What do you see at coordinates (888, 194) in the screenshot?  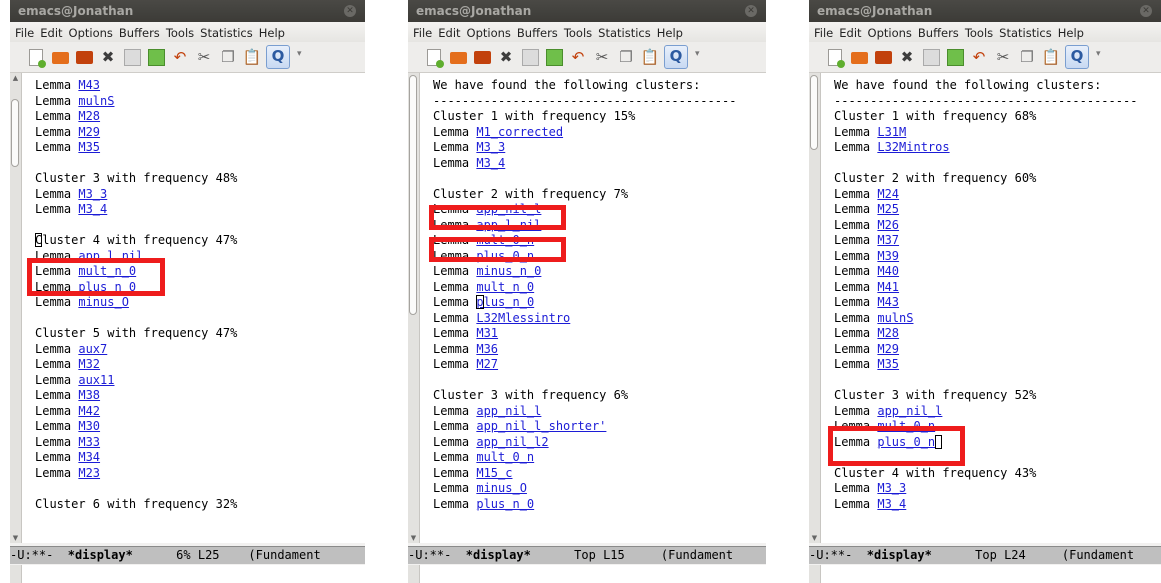 I see `lemma-link: M24` at bounding box center [888, 194].